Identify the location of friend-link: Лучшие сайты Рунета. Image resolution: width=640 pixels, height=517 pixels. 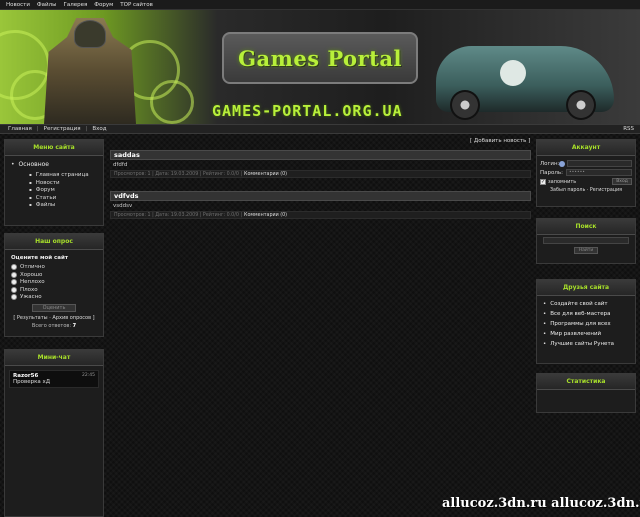
(586, 344).